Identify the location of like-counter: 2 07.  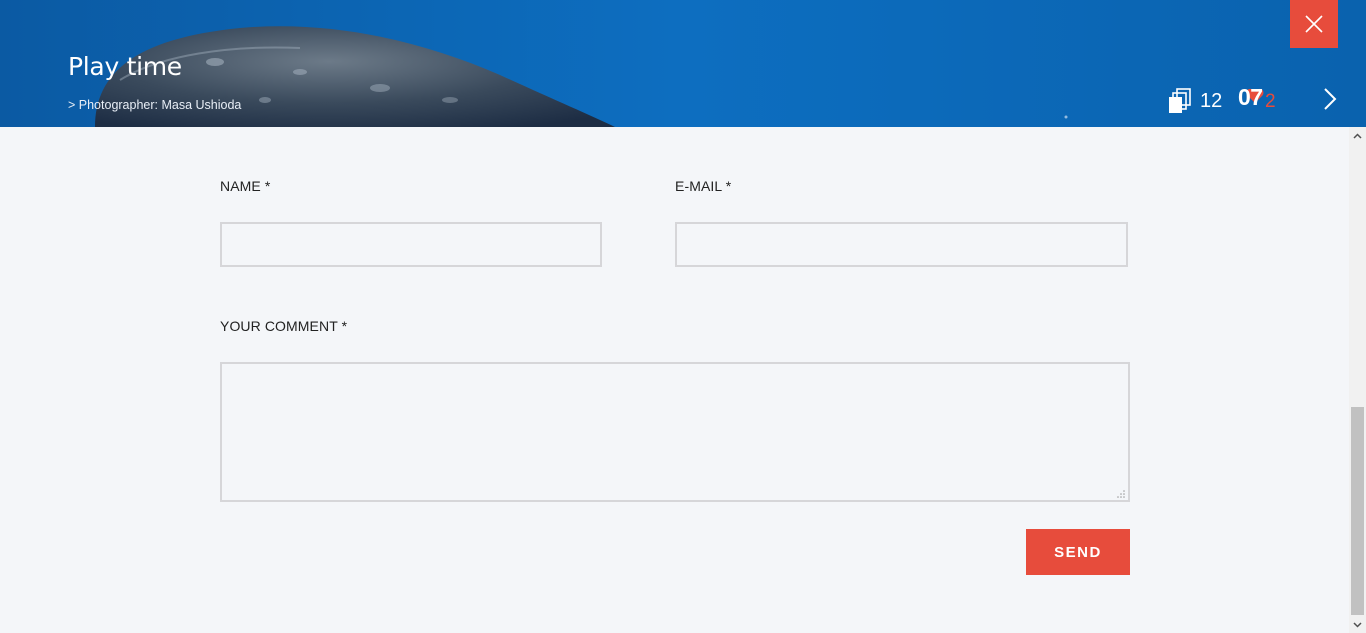
(1262, 99).